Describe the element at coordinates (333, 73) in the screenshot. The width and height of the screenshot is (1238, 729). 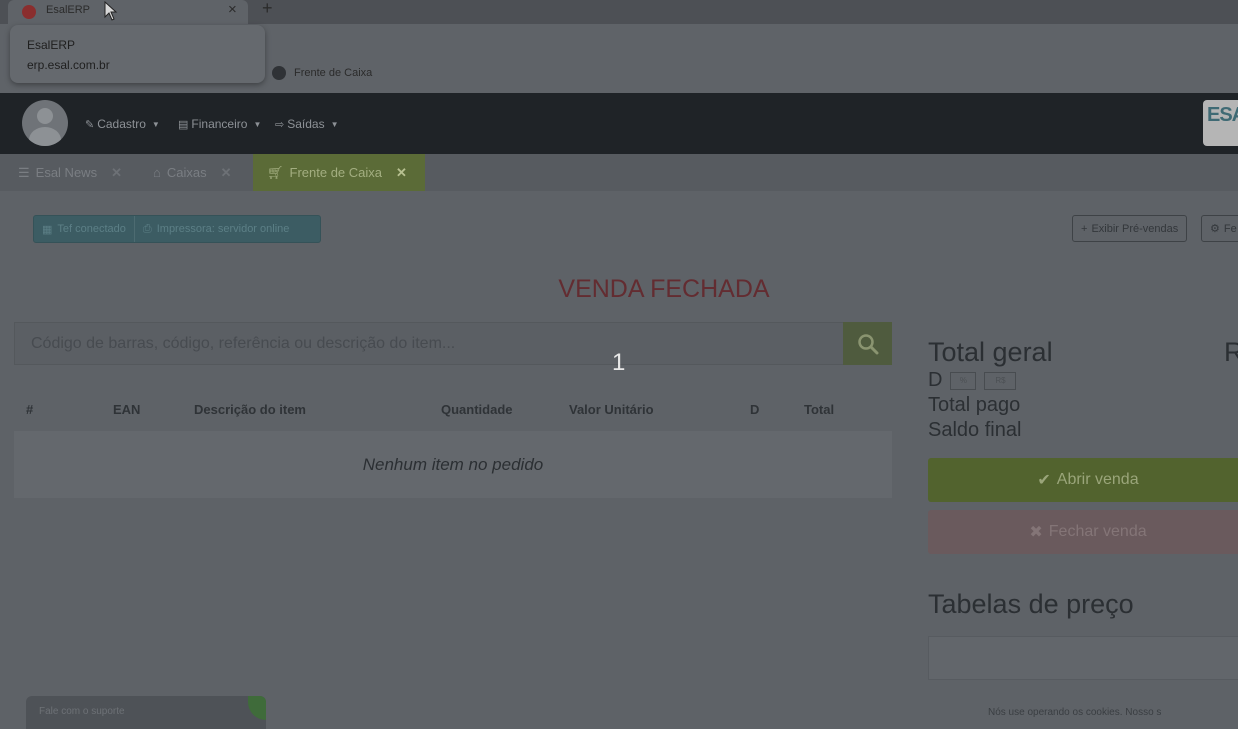
I see `bookmark-label: Frente de Caixa` at that location.